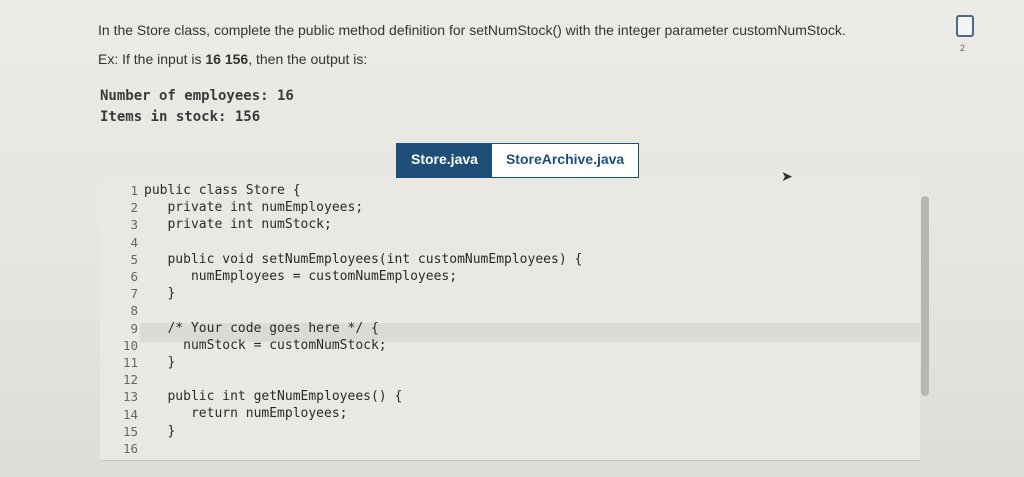 This screenshot has width=1024, height=477. What do you see at coordinates (130, 431) in the screenshot?
I see `line-number: 15` at bounding box center [130, 431].